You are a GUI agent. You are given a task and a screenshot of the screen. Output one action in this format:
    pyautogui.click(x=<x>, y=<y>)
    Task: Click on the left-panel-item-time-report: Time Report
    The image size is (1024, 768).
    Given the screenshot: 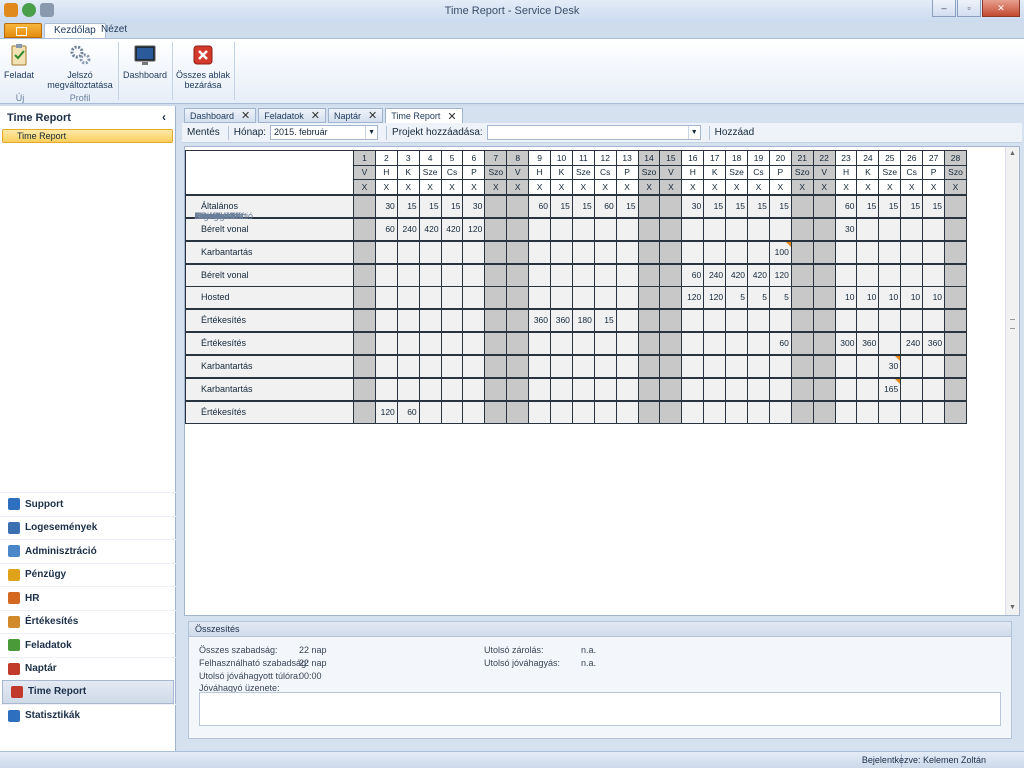 What is the action you would take?
    pyautogui.click(x=87, y=136)
    